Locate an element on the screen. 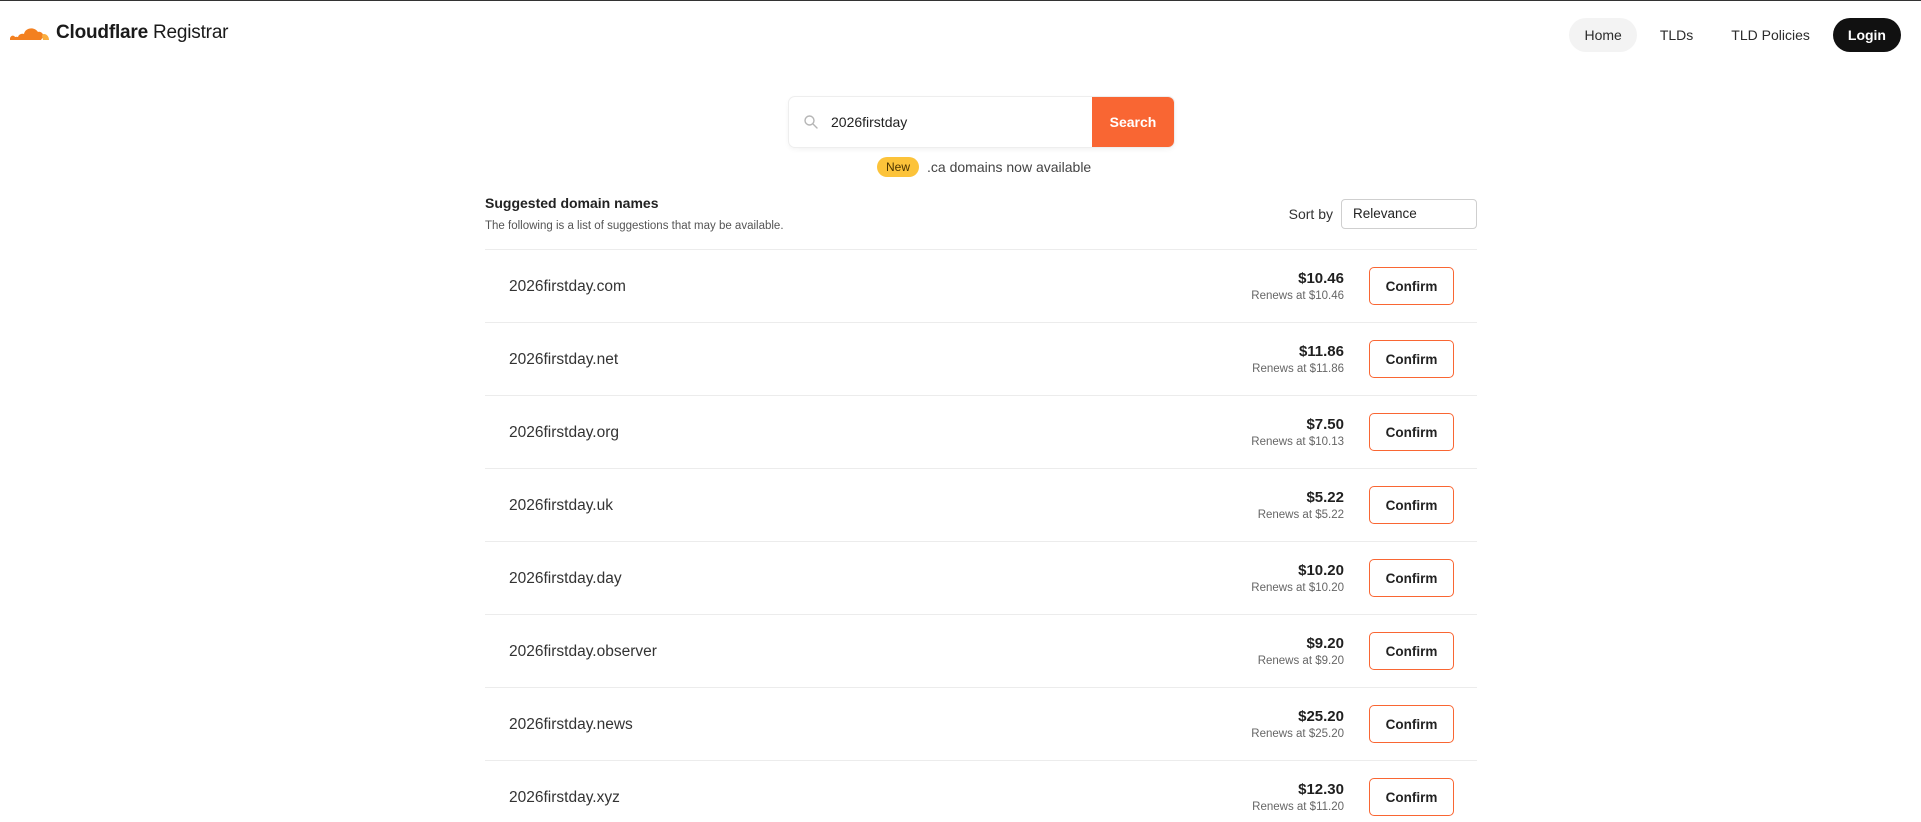  search-field is located at coordinates (940, 122).